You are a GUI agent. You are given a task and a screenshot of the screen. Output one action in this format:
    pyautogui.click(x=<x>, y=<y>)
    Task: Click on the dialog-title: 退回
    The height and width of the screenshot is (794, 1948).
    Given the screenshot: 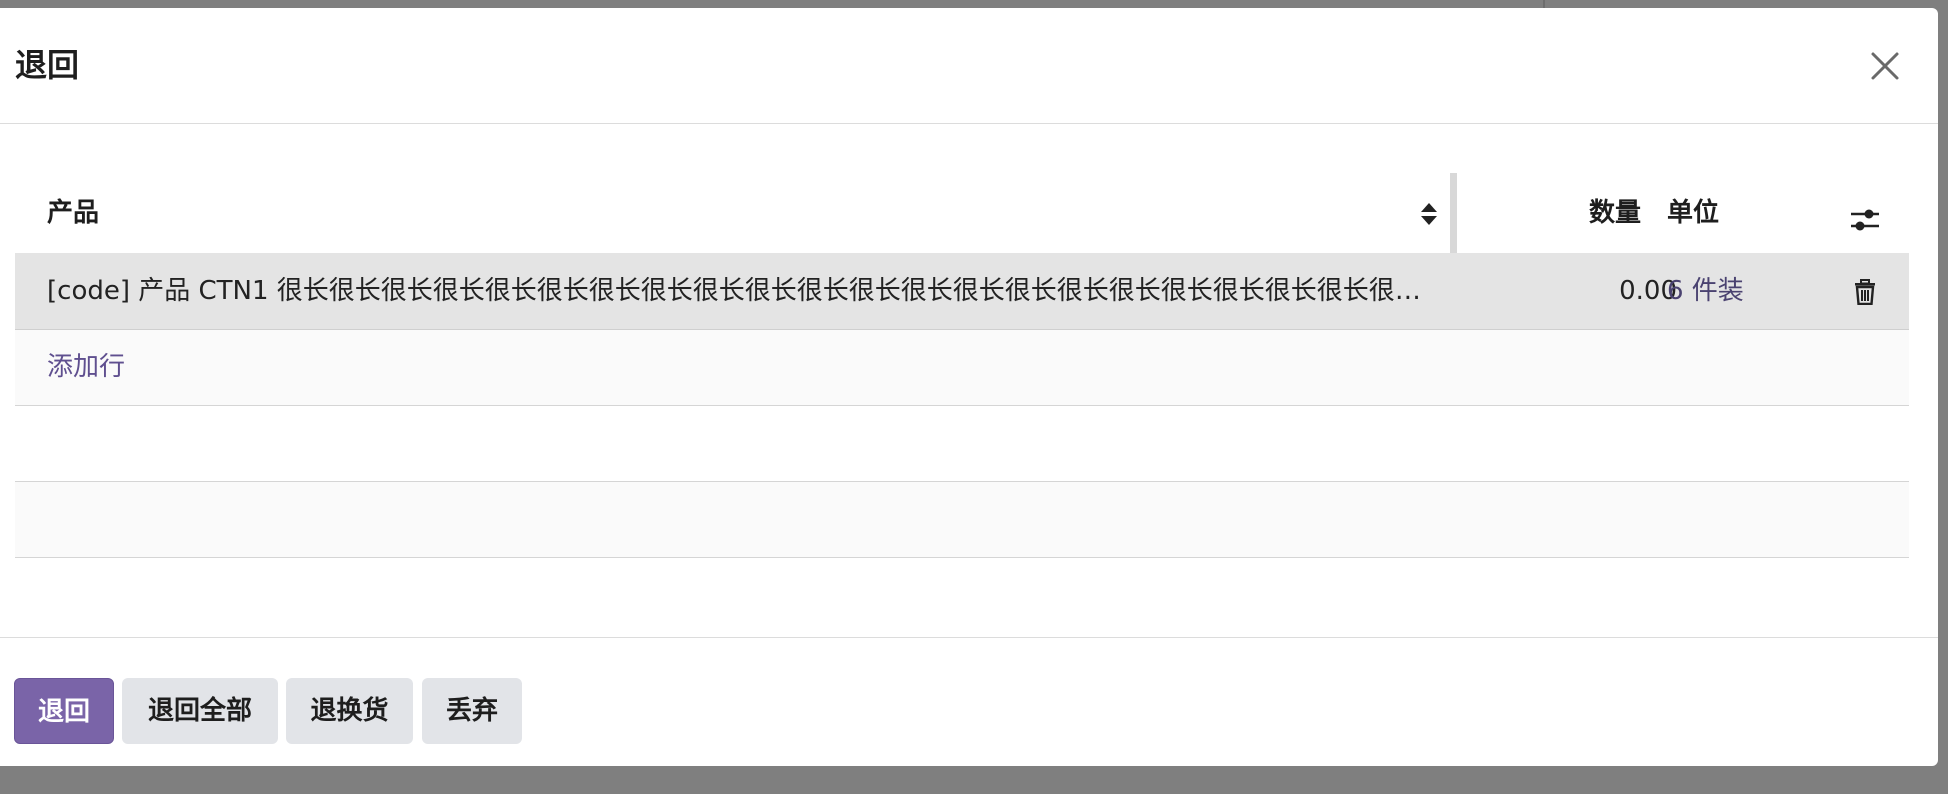 What is the action you would take?
    pyautogui.click(x=47, y=65)
    